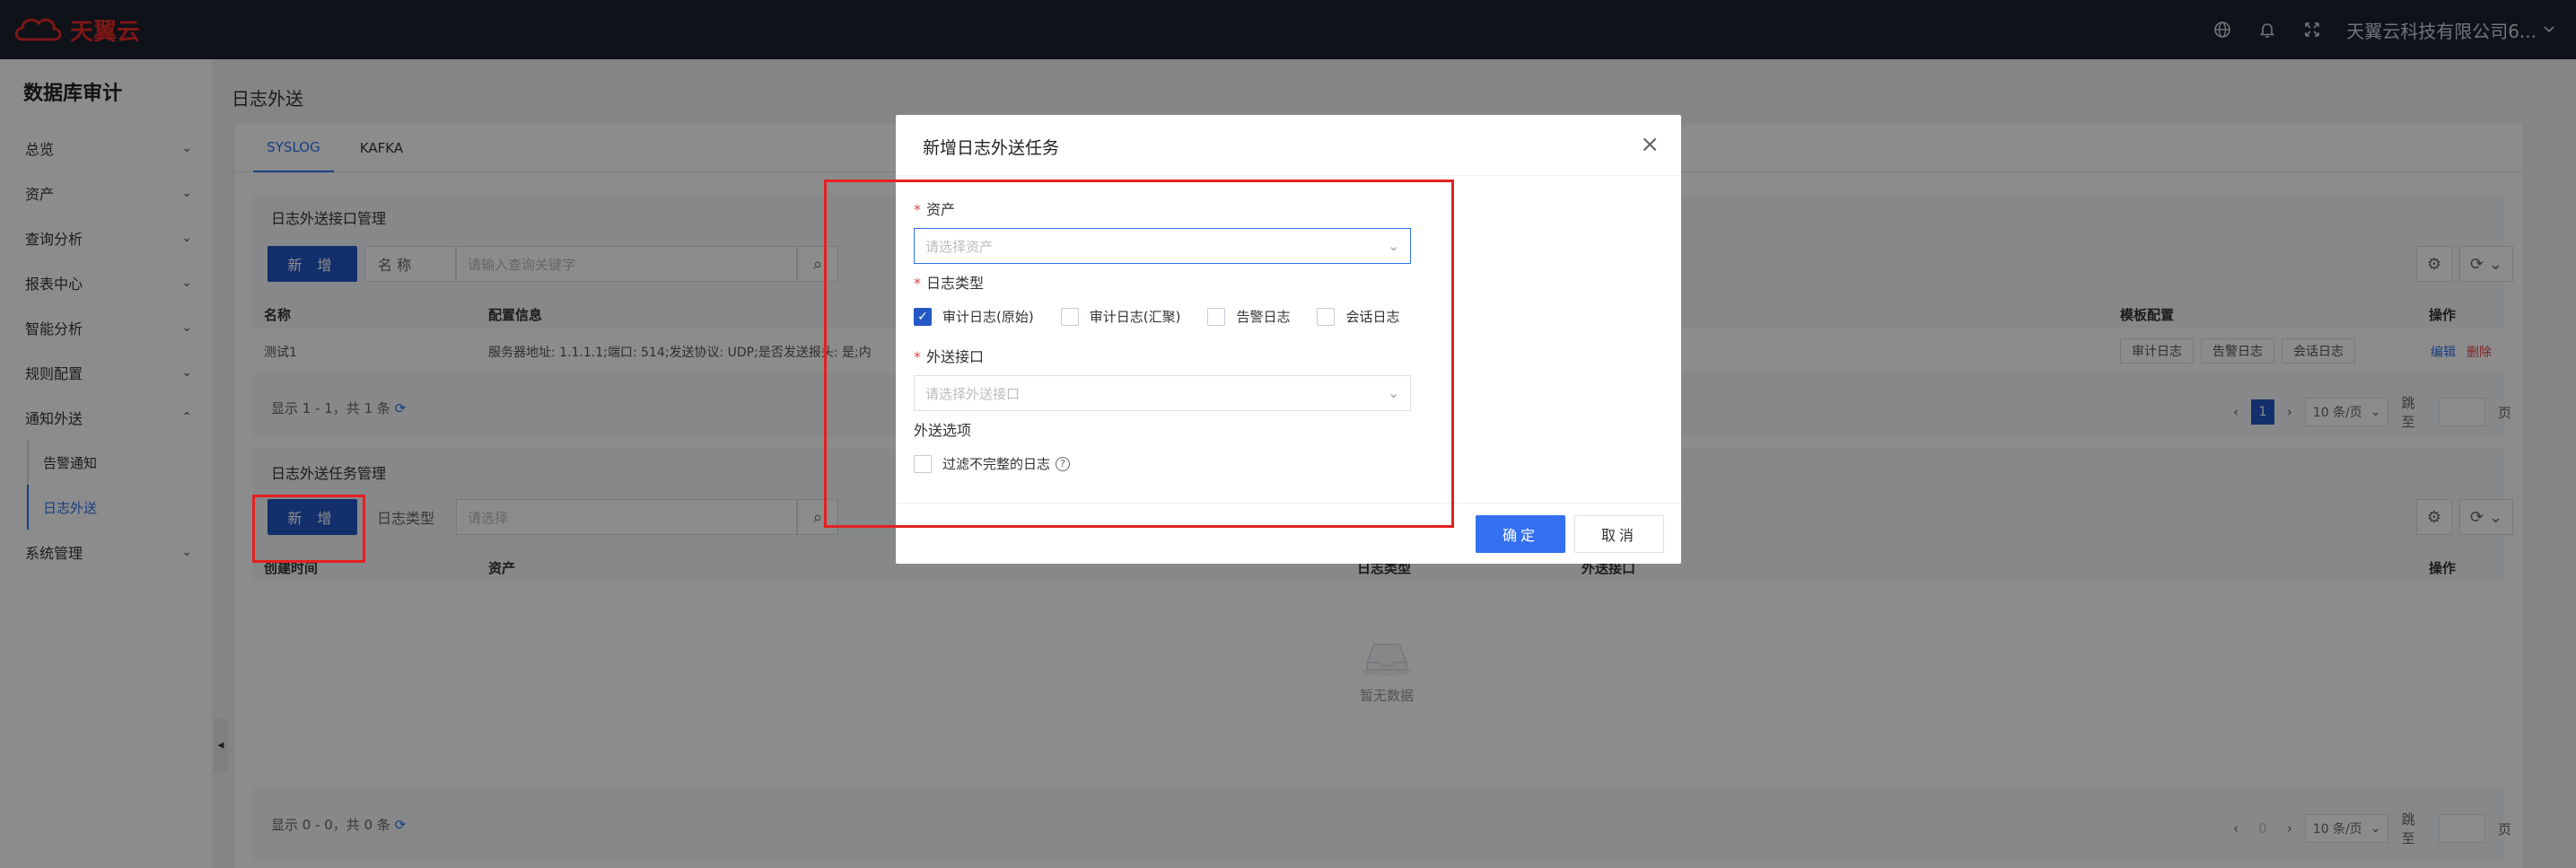 The height and width of the screenshot is (868, 2576). What do you see at coordinates (308, 529) in the screenshot?
I see `add-button-highlight-box` at bounding box center [308, 529].